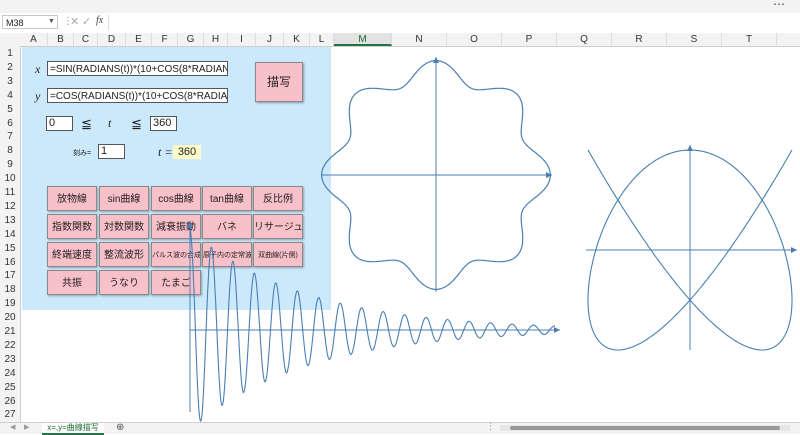 This screenshot has width=800, height=435. What do you see at coordinates (26, 427) in the screenshot?
I see `tab-scroll-right-icon: ▶` at bounding box center [26, 427].